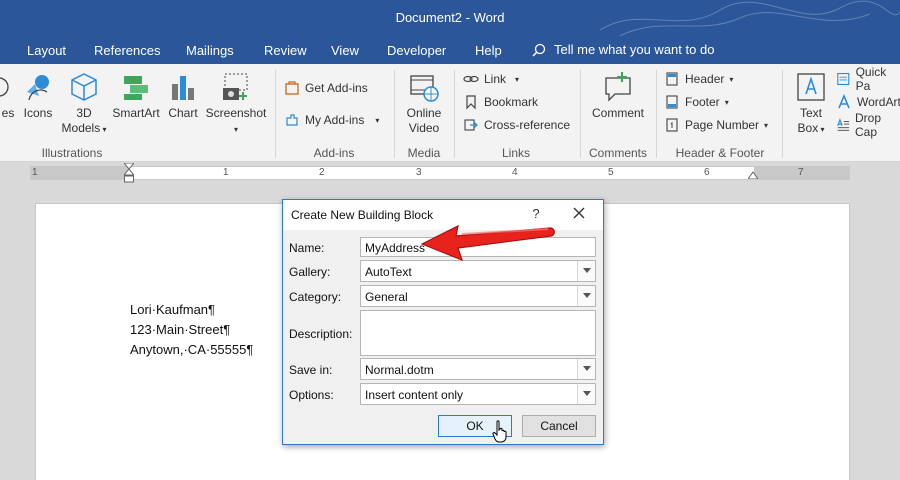 The image size is (900, 480). Describe the element at coordinates (315, 297) in the screenshot. I see `category-label: Category:` at that location.